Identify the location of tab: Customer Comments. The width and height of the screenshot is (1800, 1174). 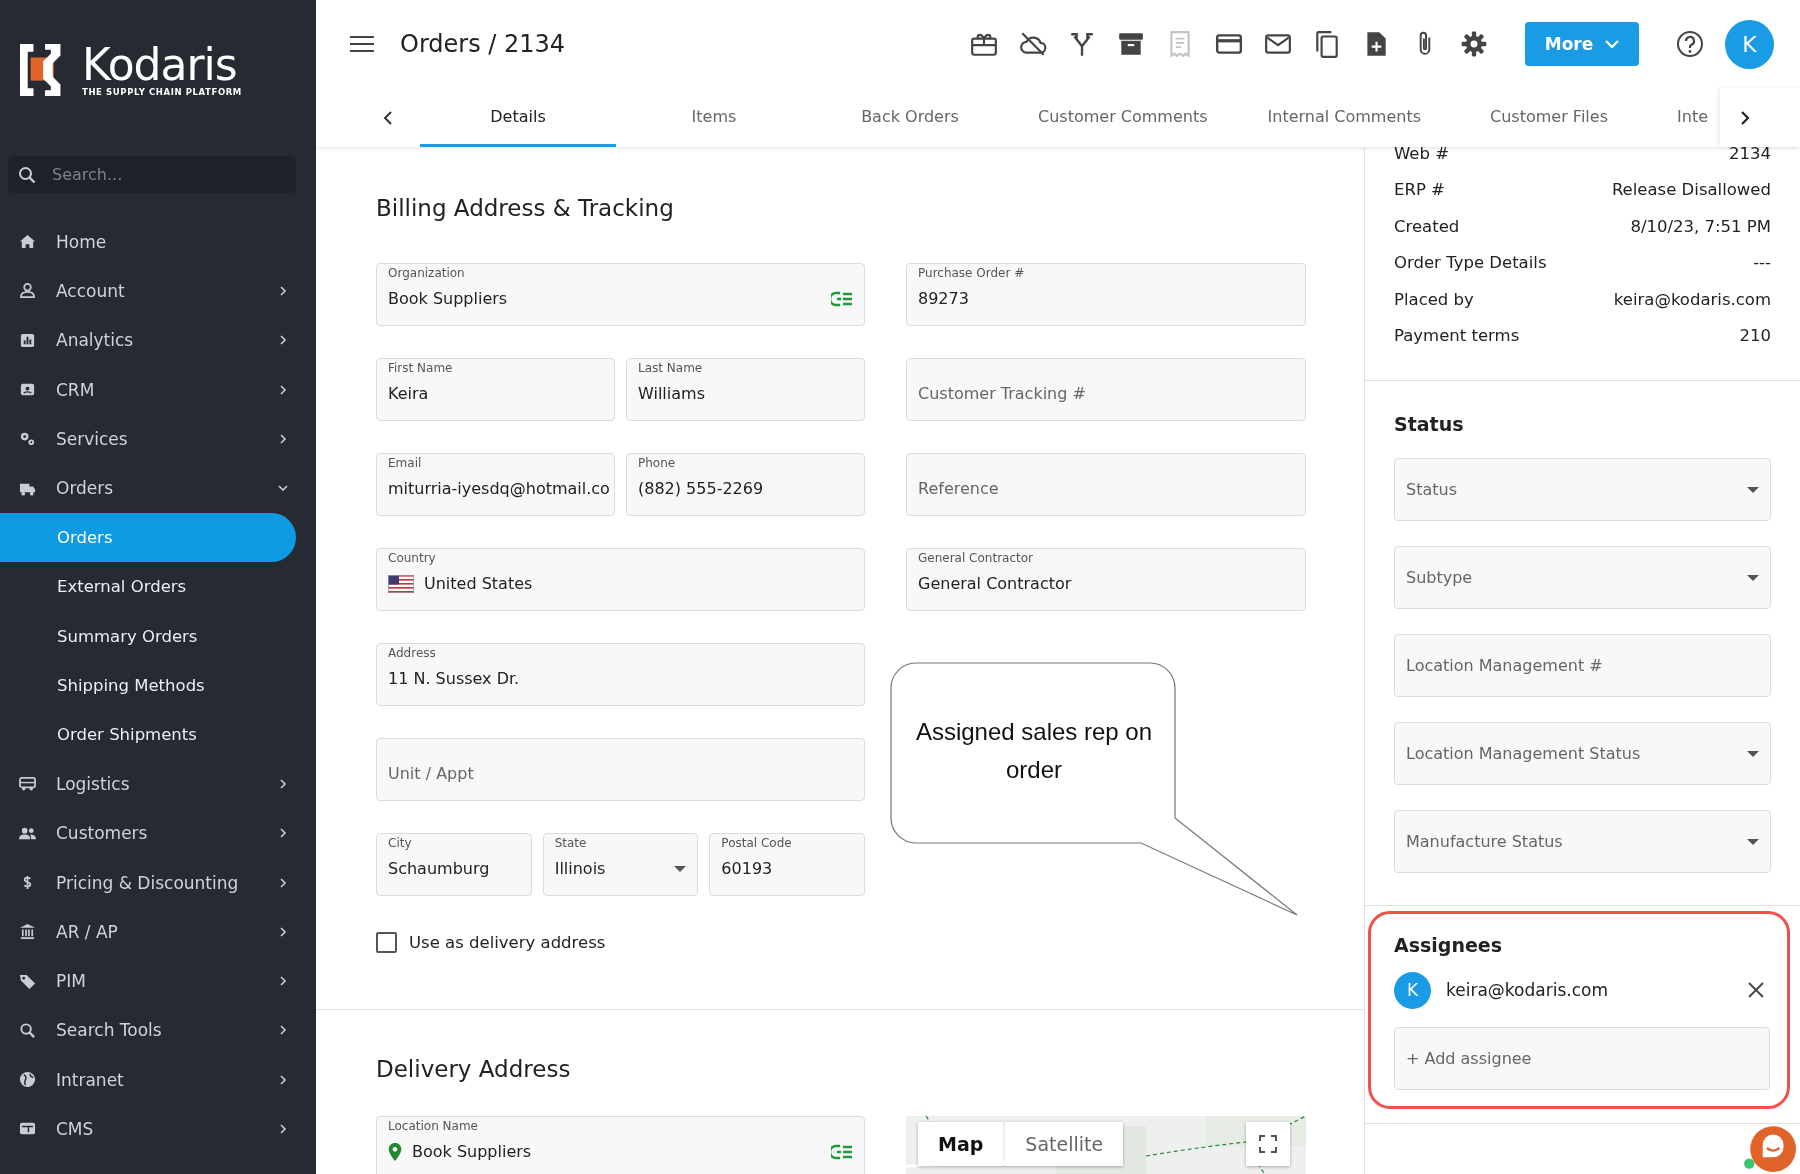
(1123, 117).